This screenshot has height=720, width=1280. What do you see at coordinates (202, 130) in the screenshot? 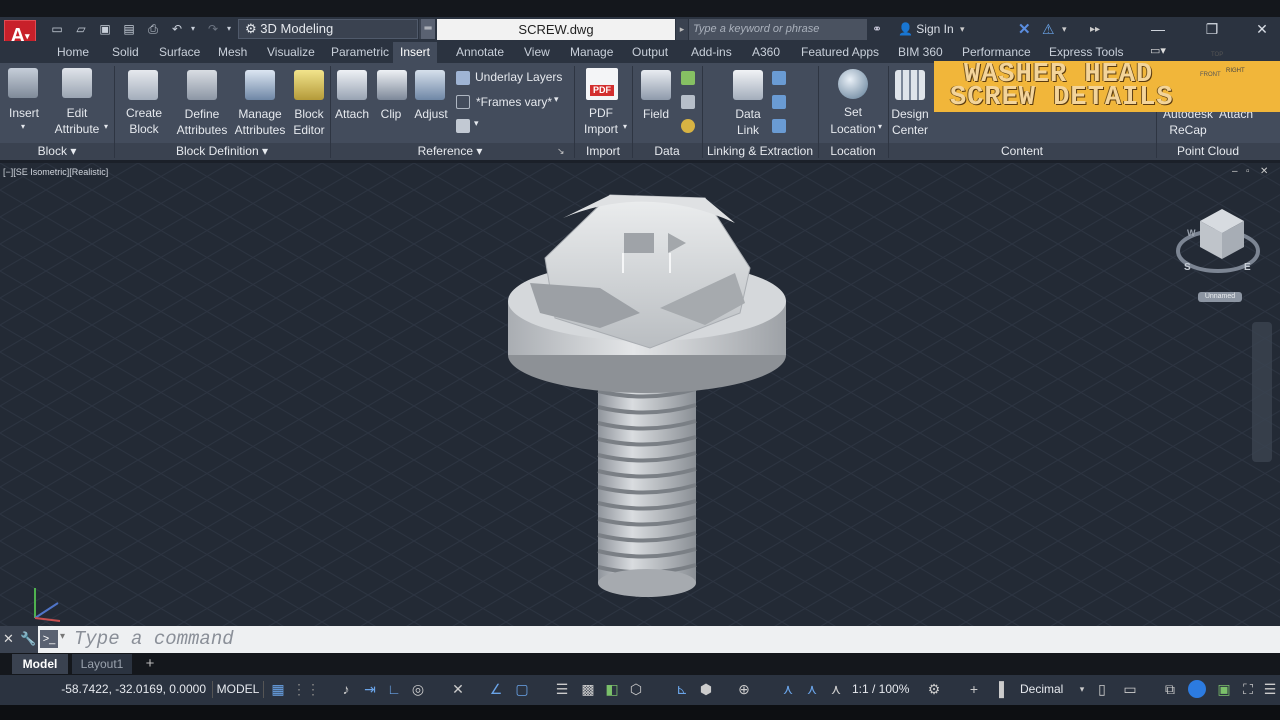
I see `define-attributes-label2: Attributes` at bounding box center [202, 130].